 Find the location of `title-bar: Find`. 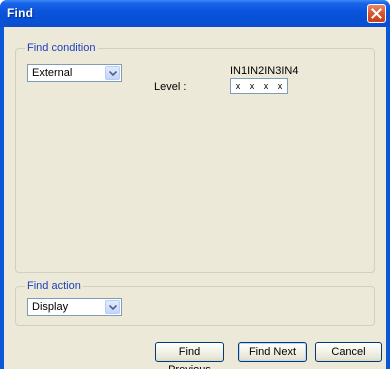

title-bar: Find is located at coordinates (195, 13).